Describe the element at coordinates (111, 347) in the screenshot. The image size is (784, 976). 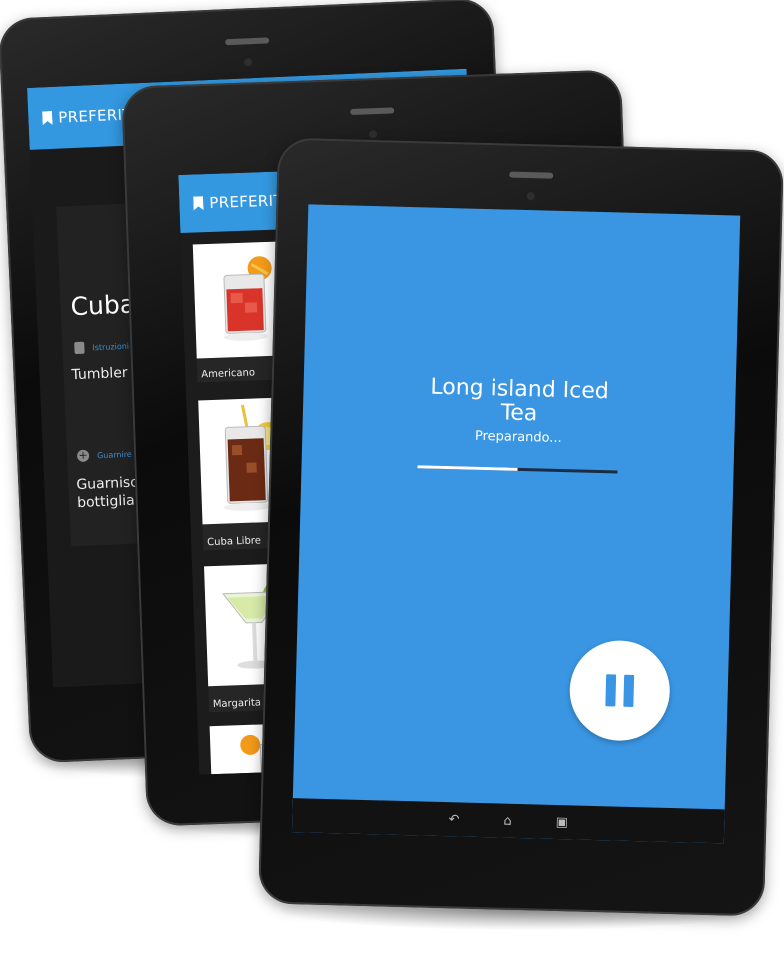
I see `section-label-instructions: Istruzioni` at that location.